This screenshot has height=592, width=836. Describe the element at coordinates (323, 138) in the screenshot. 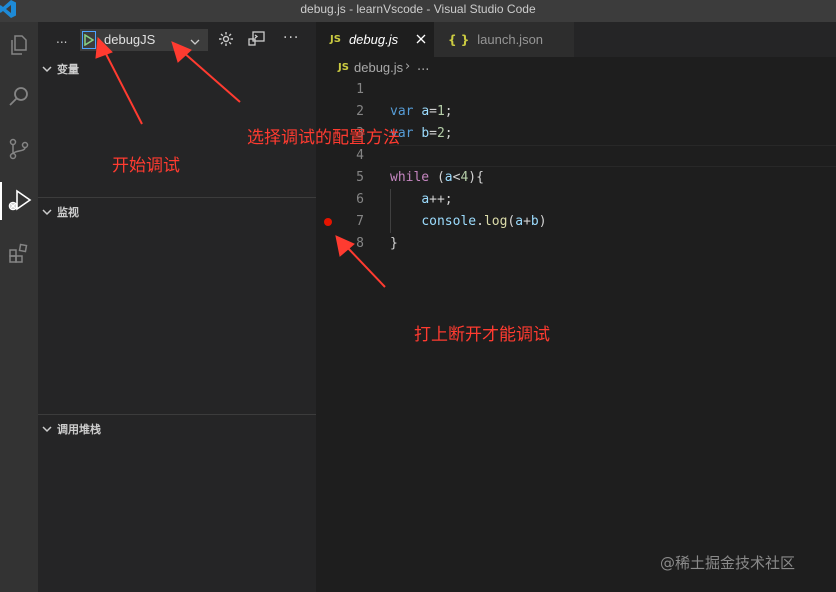

I see `annotation-choose-config: 选择调试的配置方法` at that location.